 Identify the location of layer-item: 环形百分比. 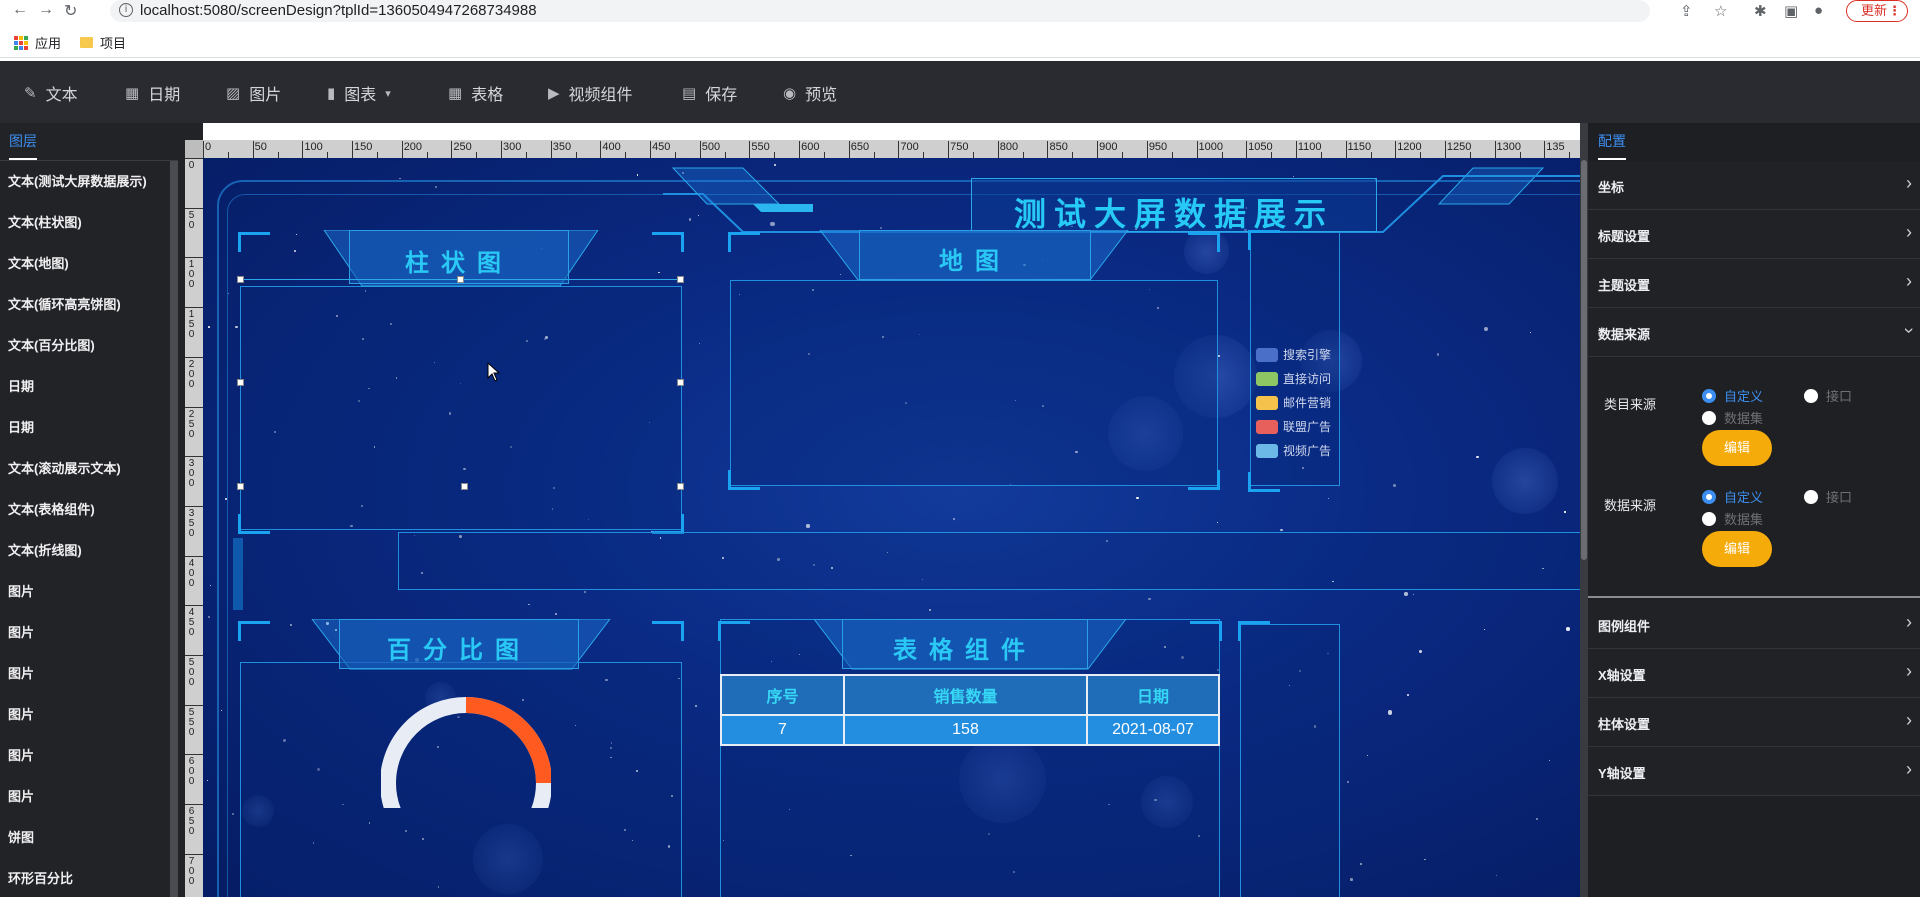
(40, 877).